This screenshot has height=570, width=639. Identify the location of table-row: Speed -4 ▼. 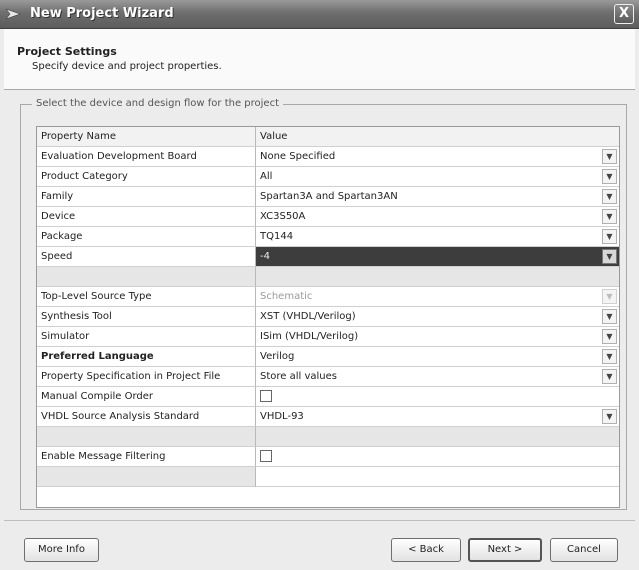
(328, 257).